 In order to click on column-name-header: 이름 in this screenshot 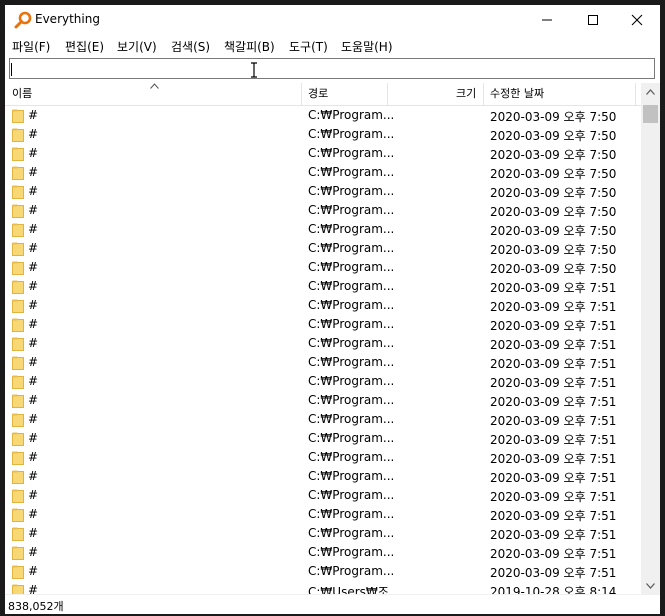, I will do `click(22, 94)`.